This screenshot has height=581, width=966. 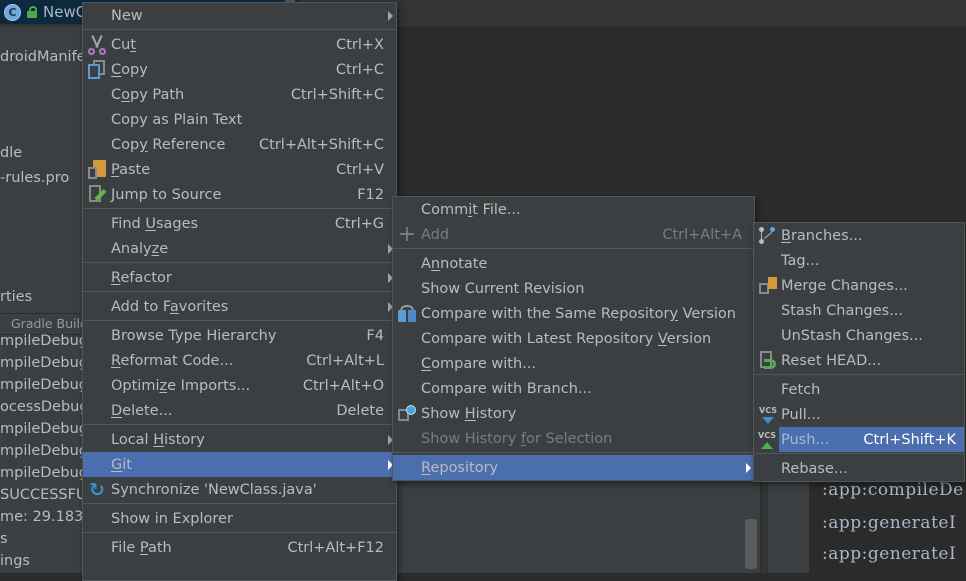 I want to click on menu-item-shortcut: Ctrl+Alt+A, so click(x=702, y=234).